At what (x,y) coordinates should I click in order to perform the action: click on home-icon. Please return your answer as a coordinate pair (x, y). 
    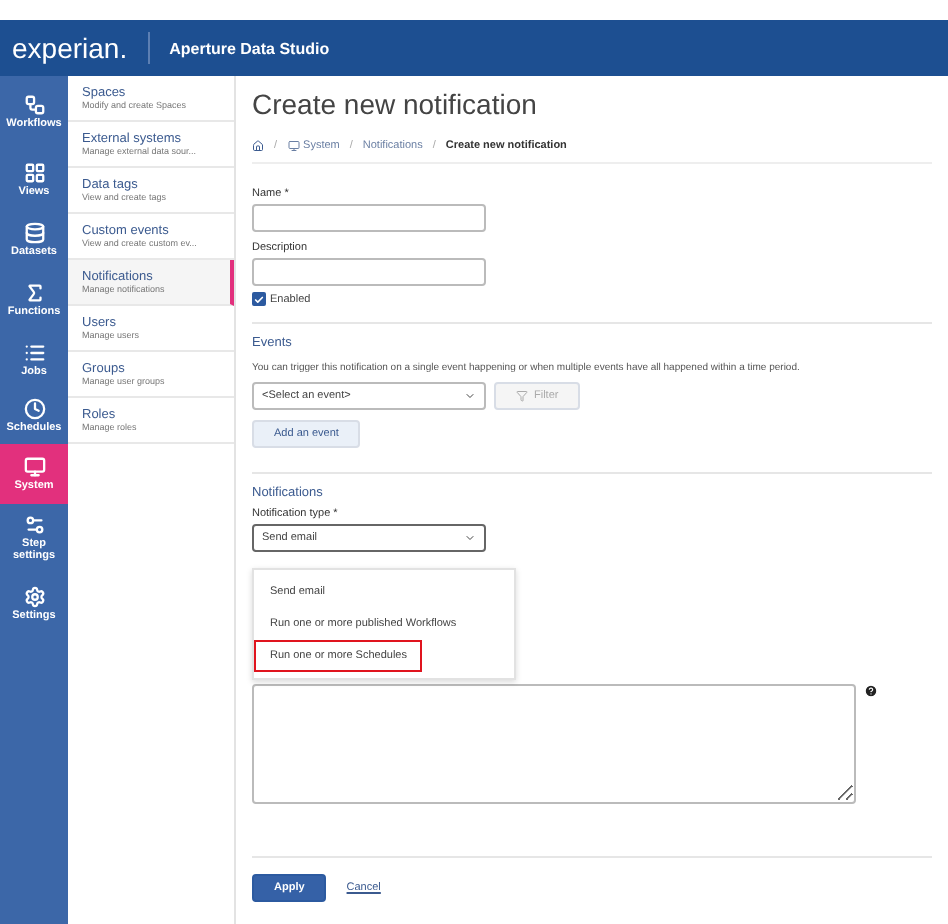
    Looking at the image, I should click on (258, 146).